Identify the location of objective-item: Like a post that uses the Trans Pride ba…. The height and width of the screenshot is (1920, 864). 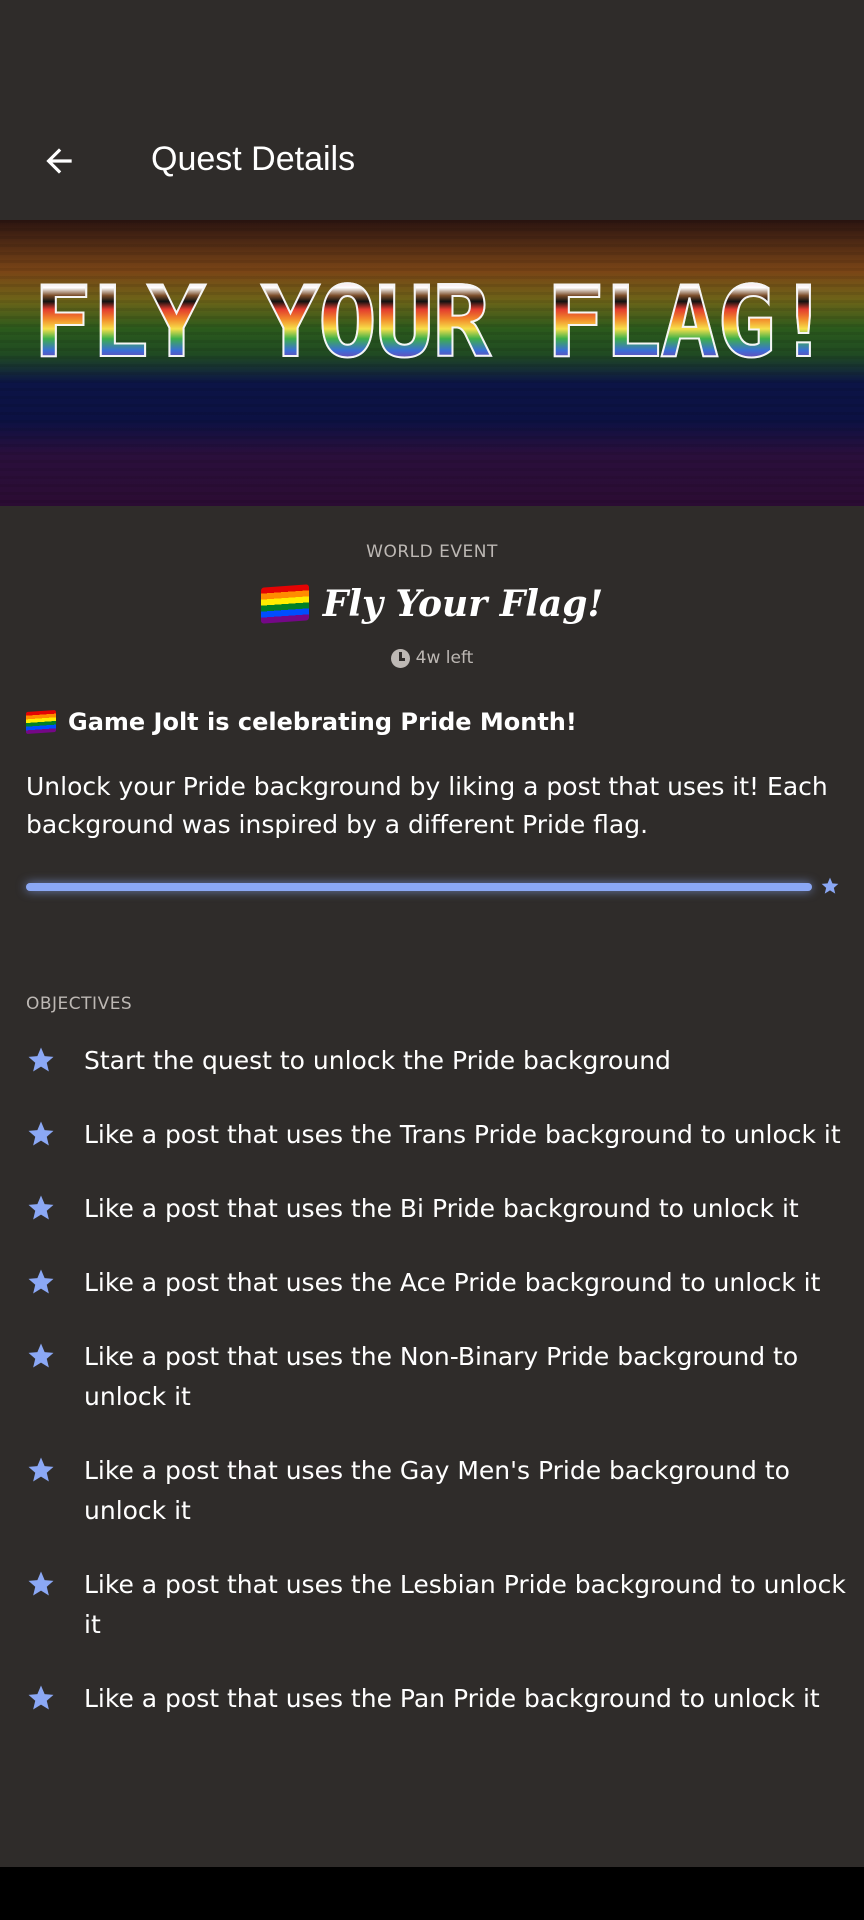
(436, 1135).